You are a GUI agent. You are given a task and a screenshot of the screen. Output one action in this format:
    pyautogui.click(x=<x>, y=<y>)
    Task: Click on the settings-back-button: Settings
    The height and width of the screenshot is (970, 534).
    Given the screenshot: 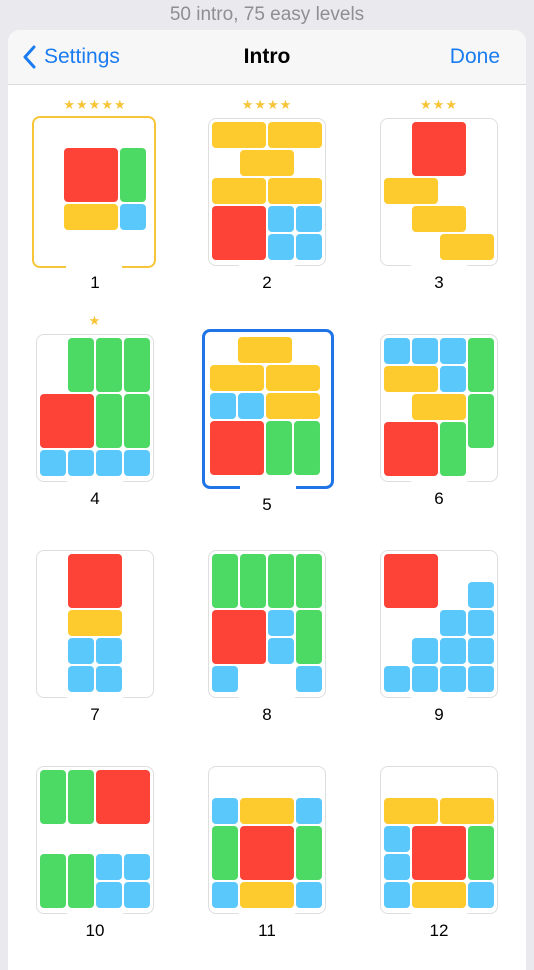 What is the action you would take?
    pyautogui.click(x=71, y=57)
    